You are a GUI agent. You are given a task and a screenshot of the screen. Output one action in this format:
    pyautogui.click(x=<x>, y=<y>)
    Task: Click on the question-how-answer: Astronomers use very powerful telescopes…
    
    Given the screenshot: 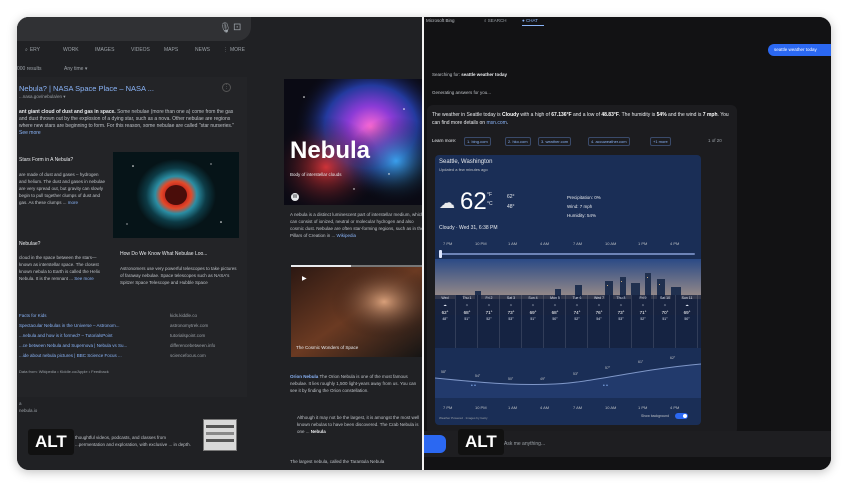 What is the action you would take?
    pyautogui.click(x=178, y=275)
    